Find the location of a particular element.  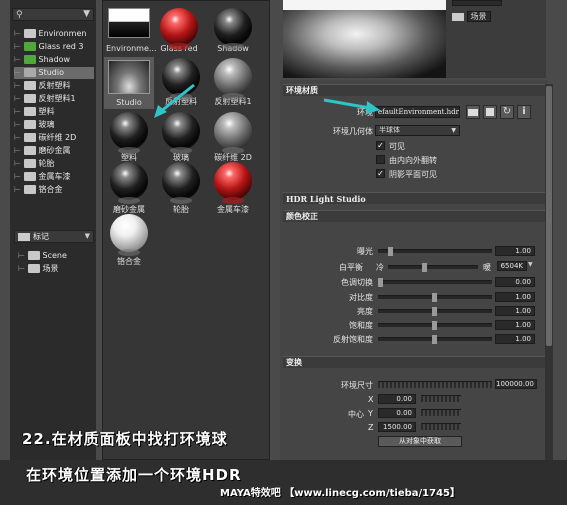

material-thumb: 反射塑料1 is located at coordinates (233, 82).